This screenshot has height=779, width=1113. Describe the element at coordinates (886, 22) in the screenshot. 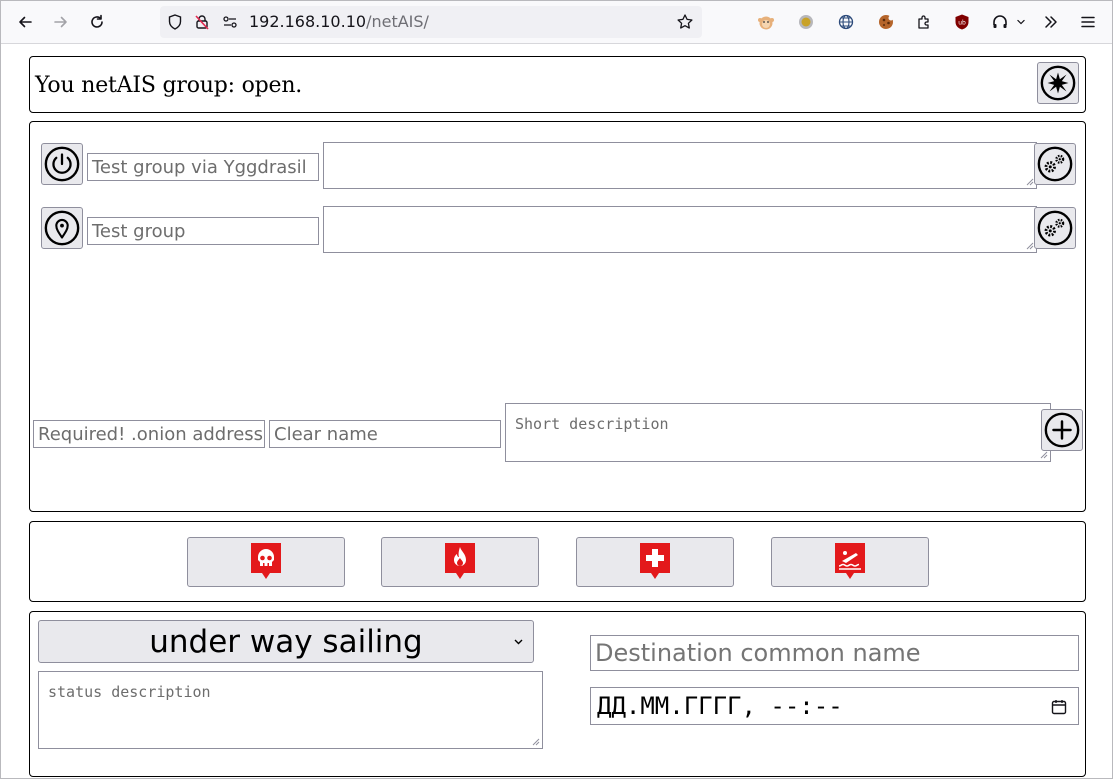

I see `cookie-extension-icon` at that location.